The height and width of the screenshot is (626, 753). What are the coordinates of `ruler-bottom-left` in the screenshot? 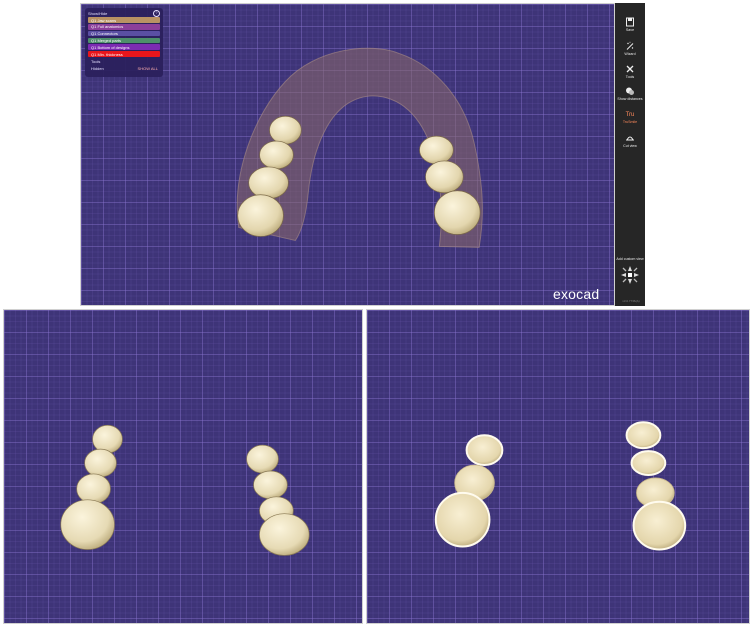 It's located at (183, 616).